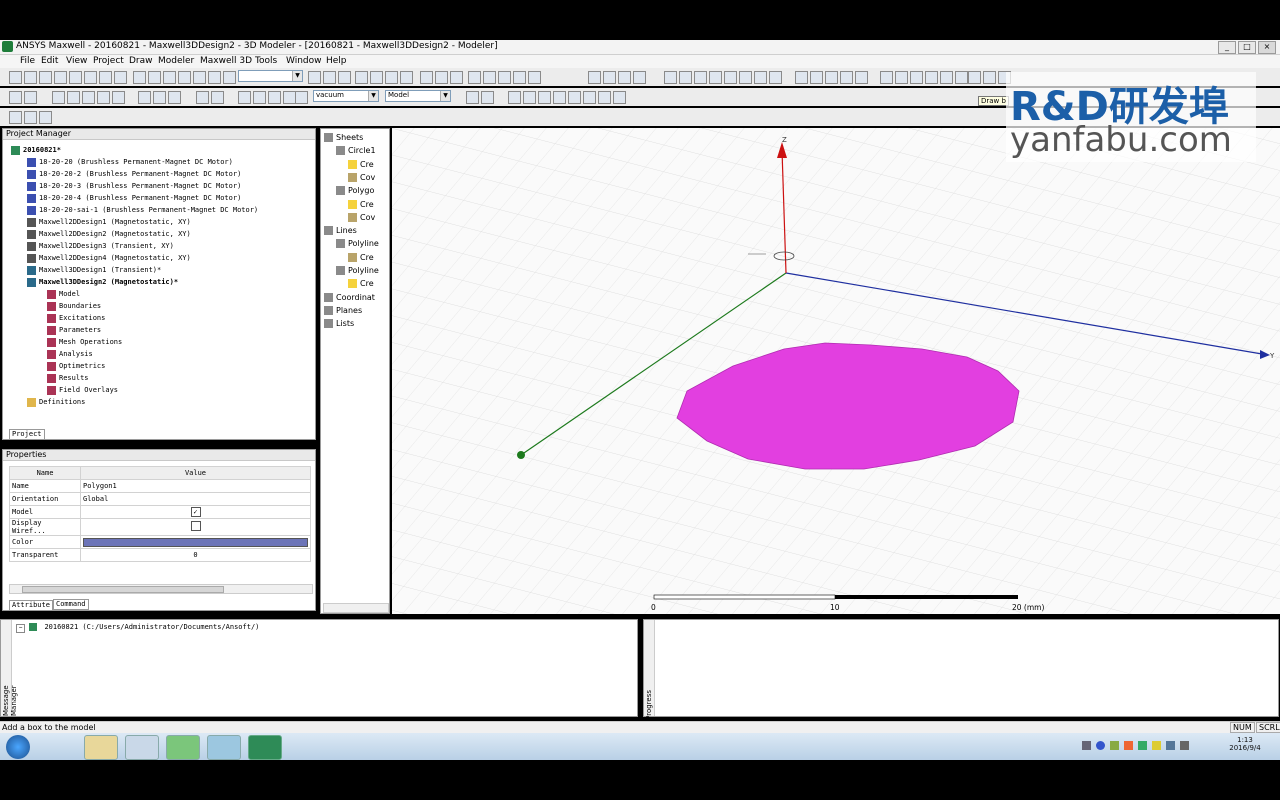 This screenshot has width=1280, height=800. Describe the element at coordinates (68, 378) in the screenshot. I see `tree-design-child: Results` at that location.